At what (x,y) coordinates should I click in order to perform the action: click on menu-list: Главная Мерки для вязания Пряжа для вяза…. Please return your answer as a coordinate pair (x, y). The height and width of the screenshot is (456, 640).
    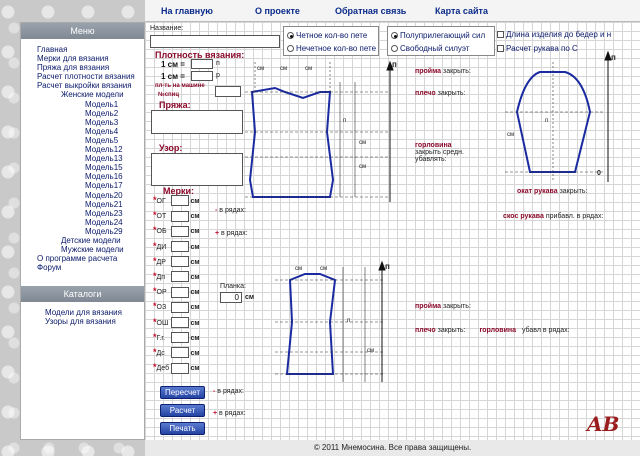
    Looking at the image, I should click on (82, 155).